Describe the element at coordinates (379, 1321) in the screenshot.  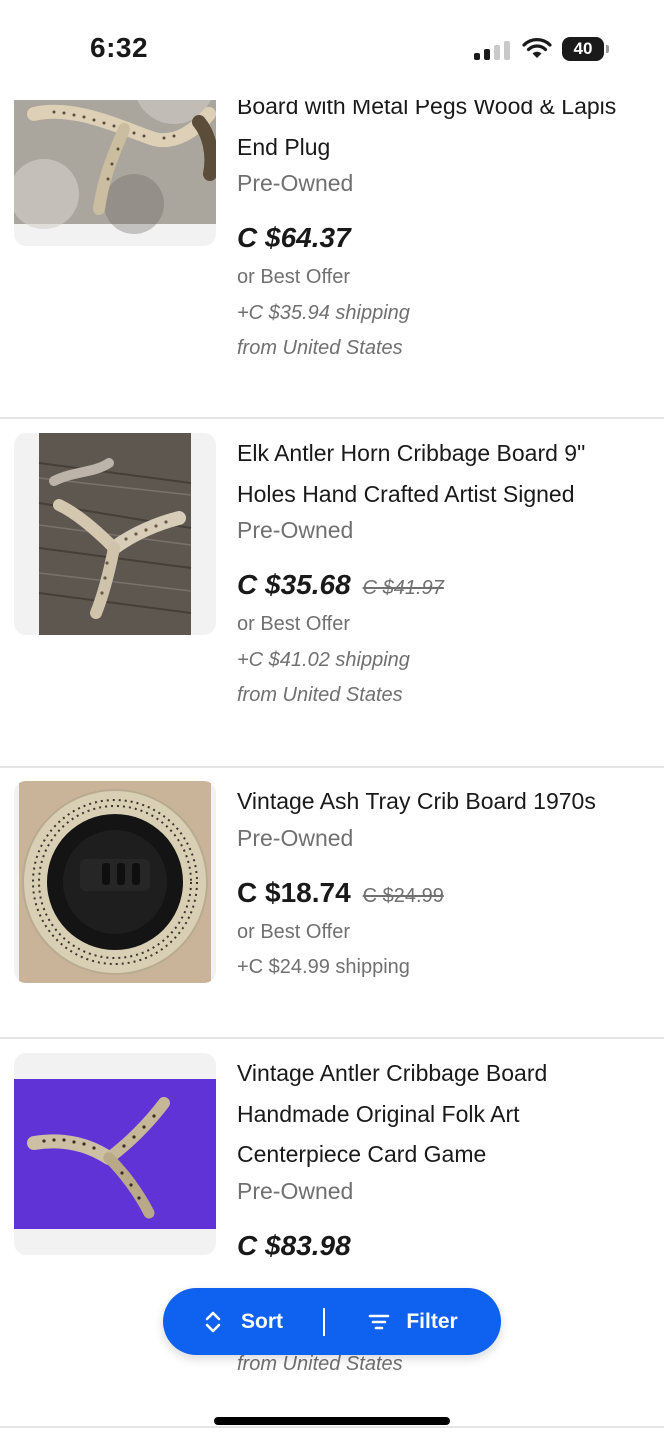
I see `filter-icon` at that location.